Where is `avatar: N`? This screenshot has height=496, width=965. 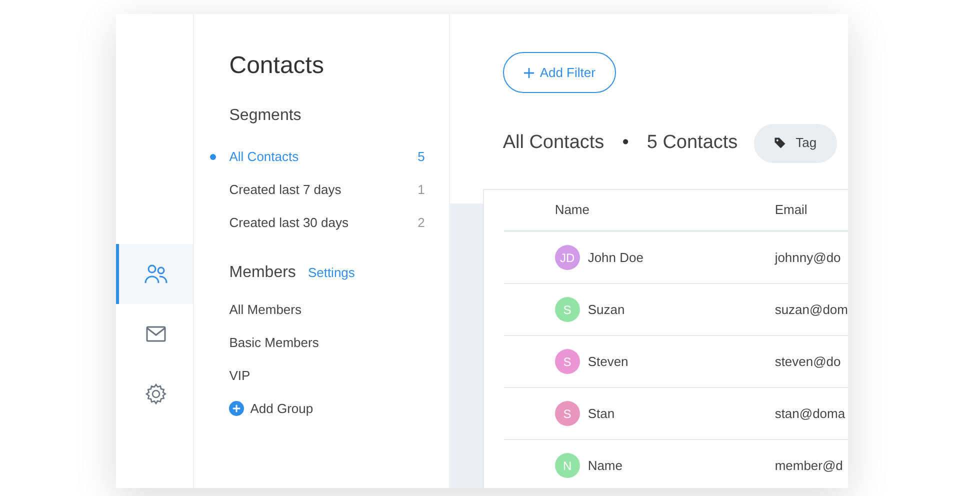
avatar: N is located at coordinates (567, 465).